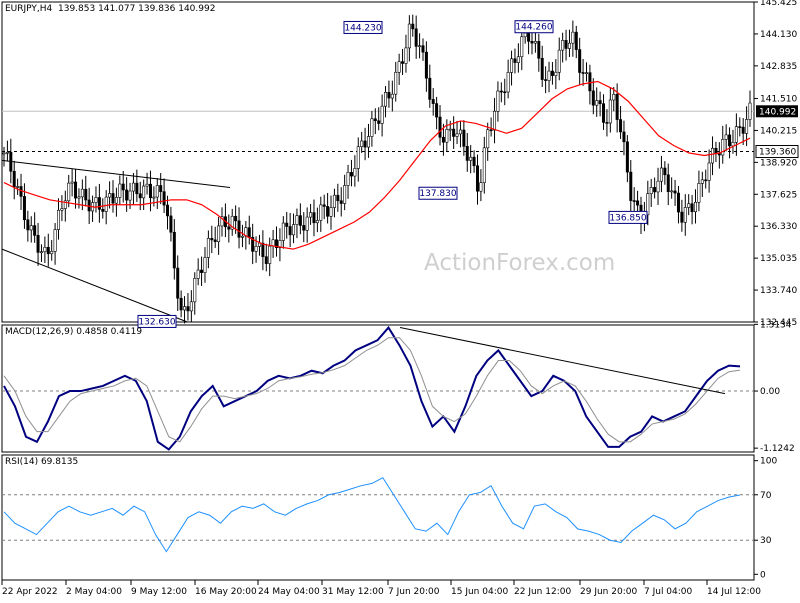 Image resolution: width=800 pixels, height=603 pixels. Describe the element at coordinates (778, 131) in the screenshot. I see `main-y-tick-label: 140.215` at that location.